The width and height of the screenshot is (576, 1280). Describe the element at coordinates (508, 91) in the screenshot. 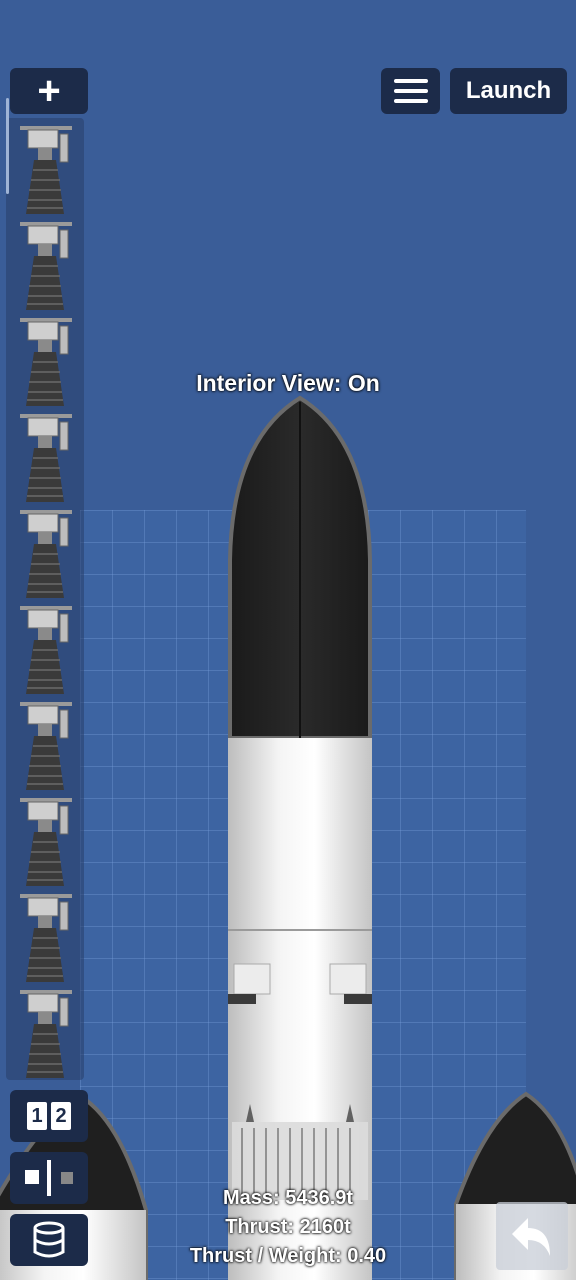

I see `launch-button: Launch` at that location.